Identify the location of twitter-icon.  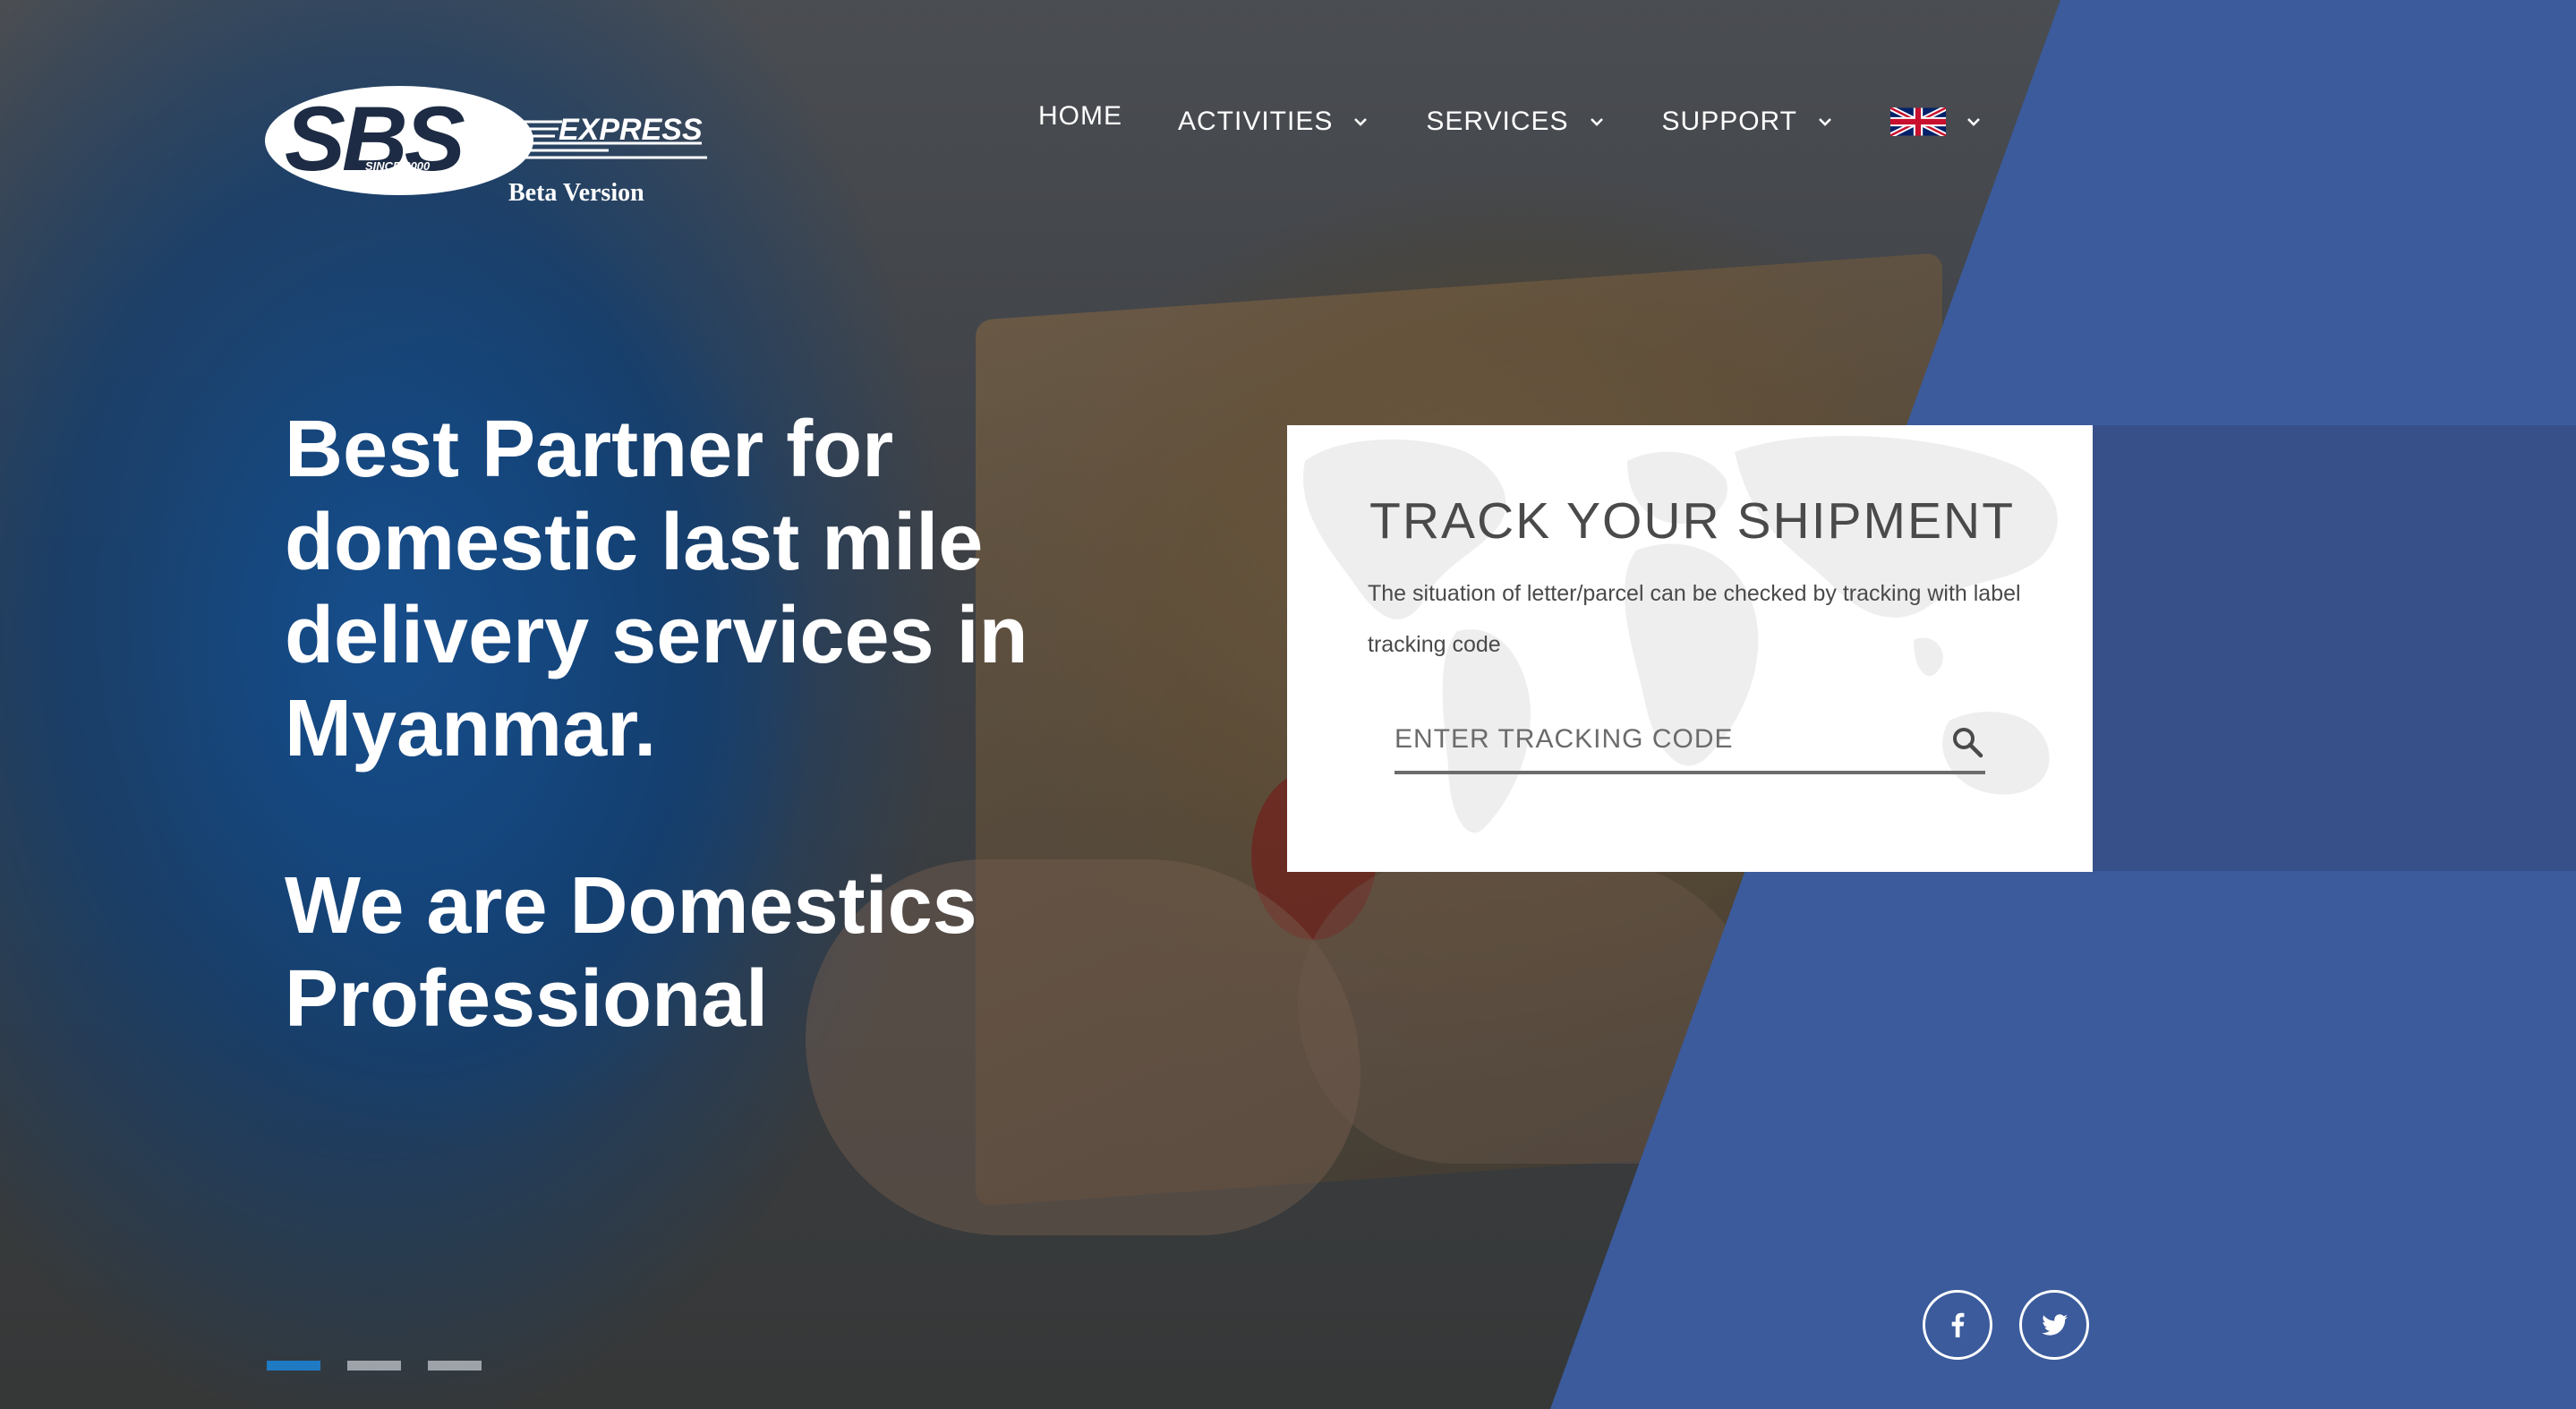
(2055, 1325).